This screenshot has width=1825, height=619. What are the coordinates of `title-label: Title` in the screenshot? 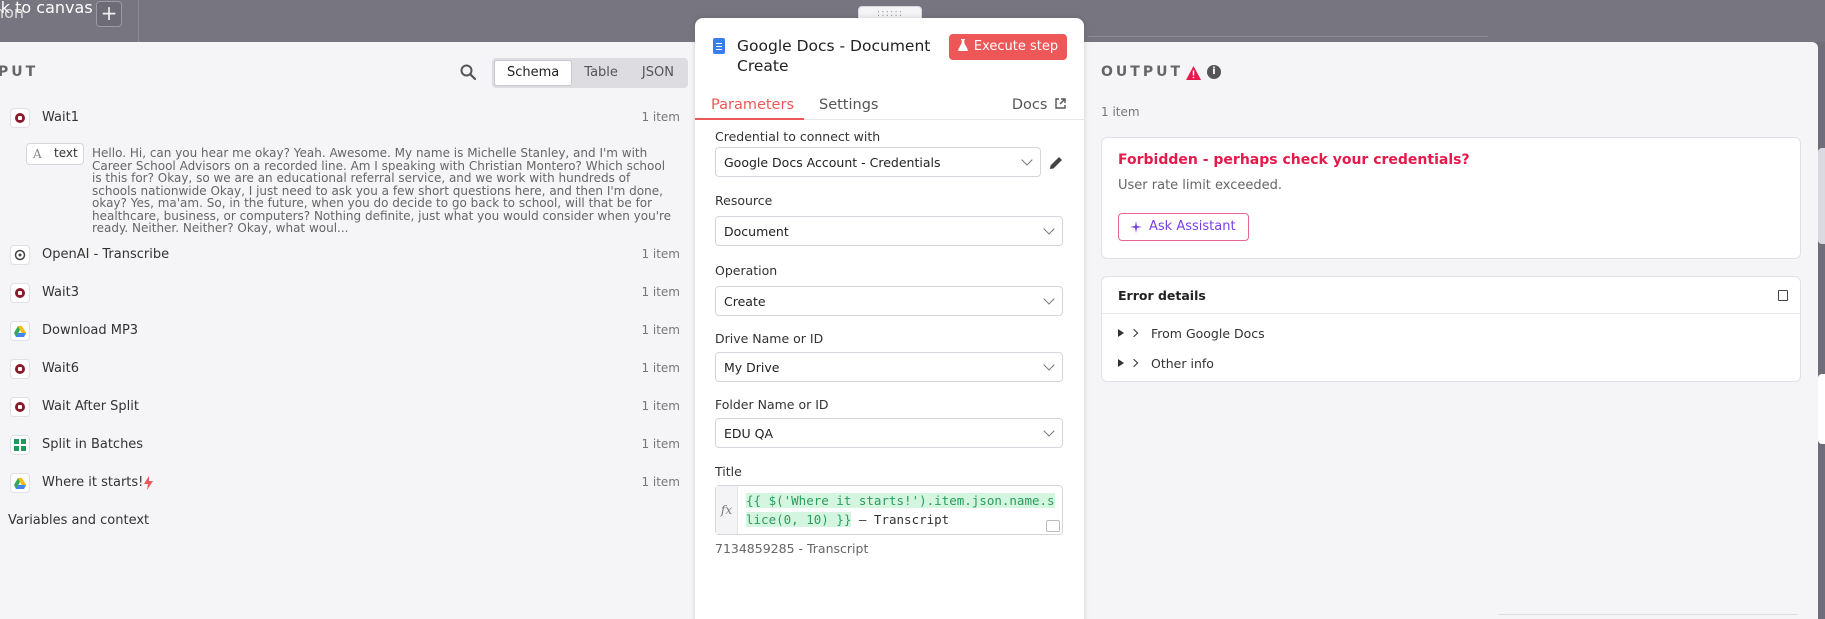 It's located at (728, 471).